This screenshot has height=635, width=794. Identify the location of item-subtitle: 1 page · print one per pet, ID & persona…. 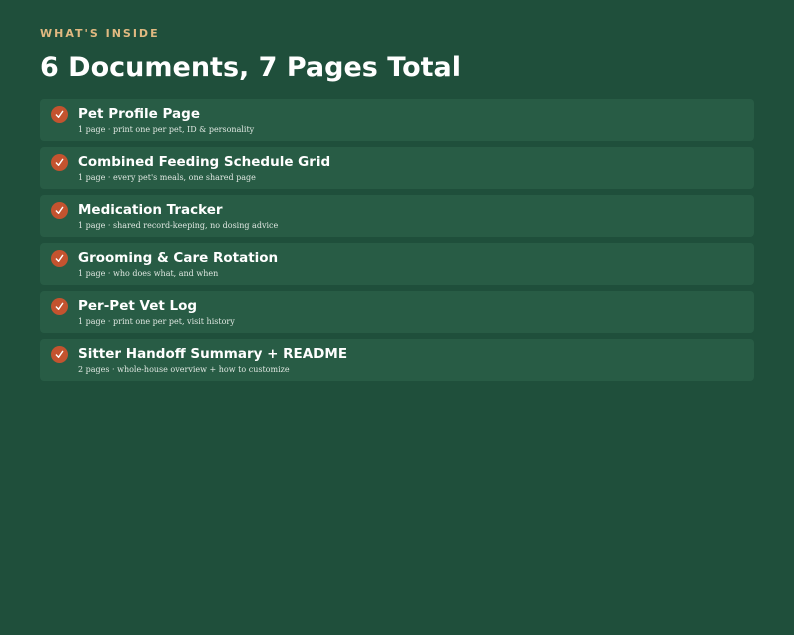
(166, 129).